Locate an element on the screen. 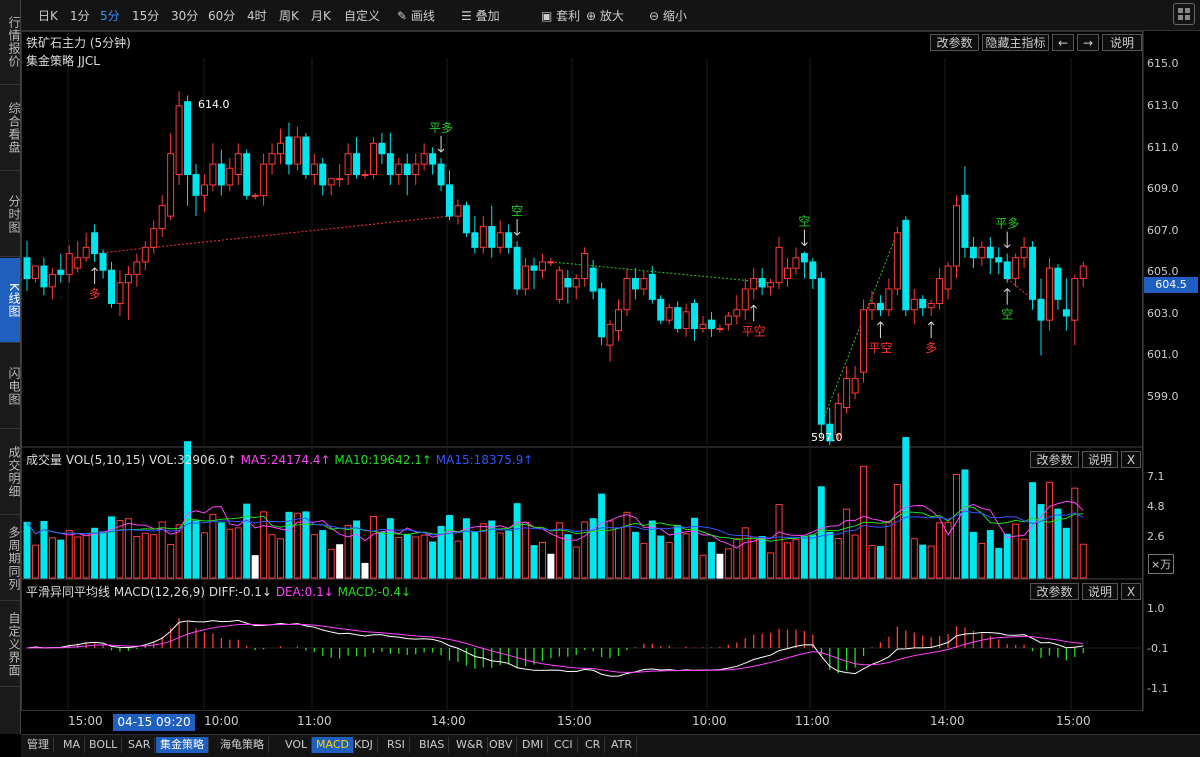 The height and width of the screenshot is (757, 1200). volume-ma15: MA15:18375.9↑ is located at coordinates (484, 460).